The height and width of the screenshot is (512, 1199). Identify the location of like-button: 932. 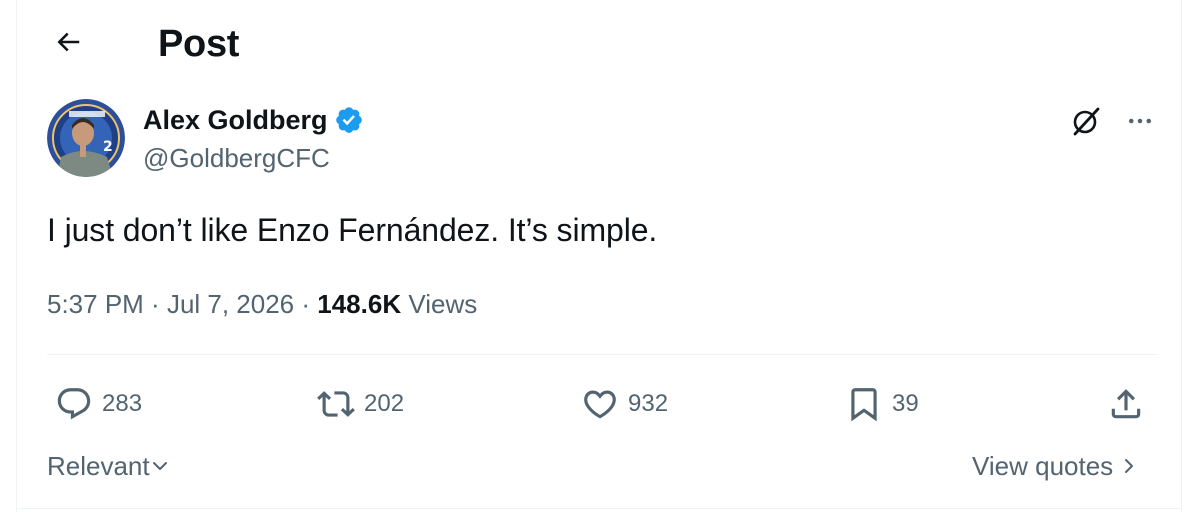
(624, 404).